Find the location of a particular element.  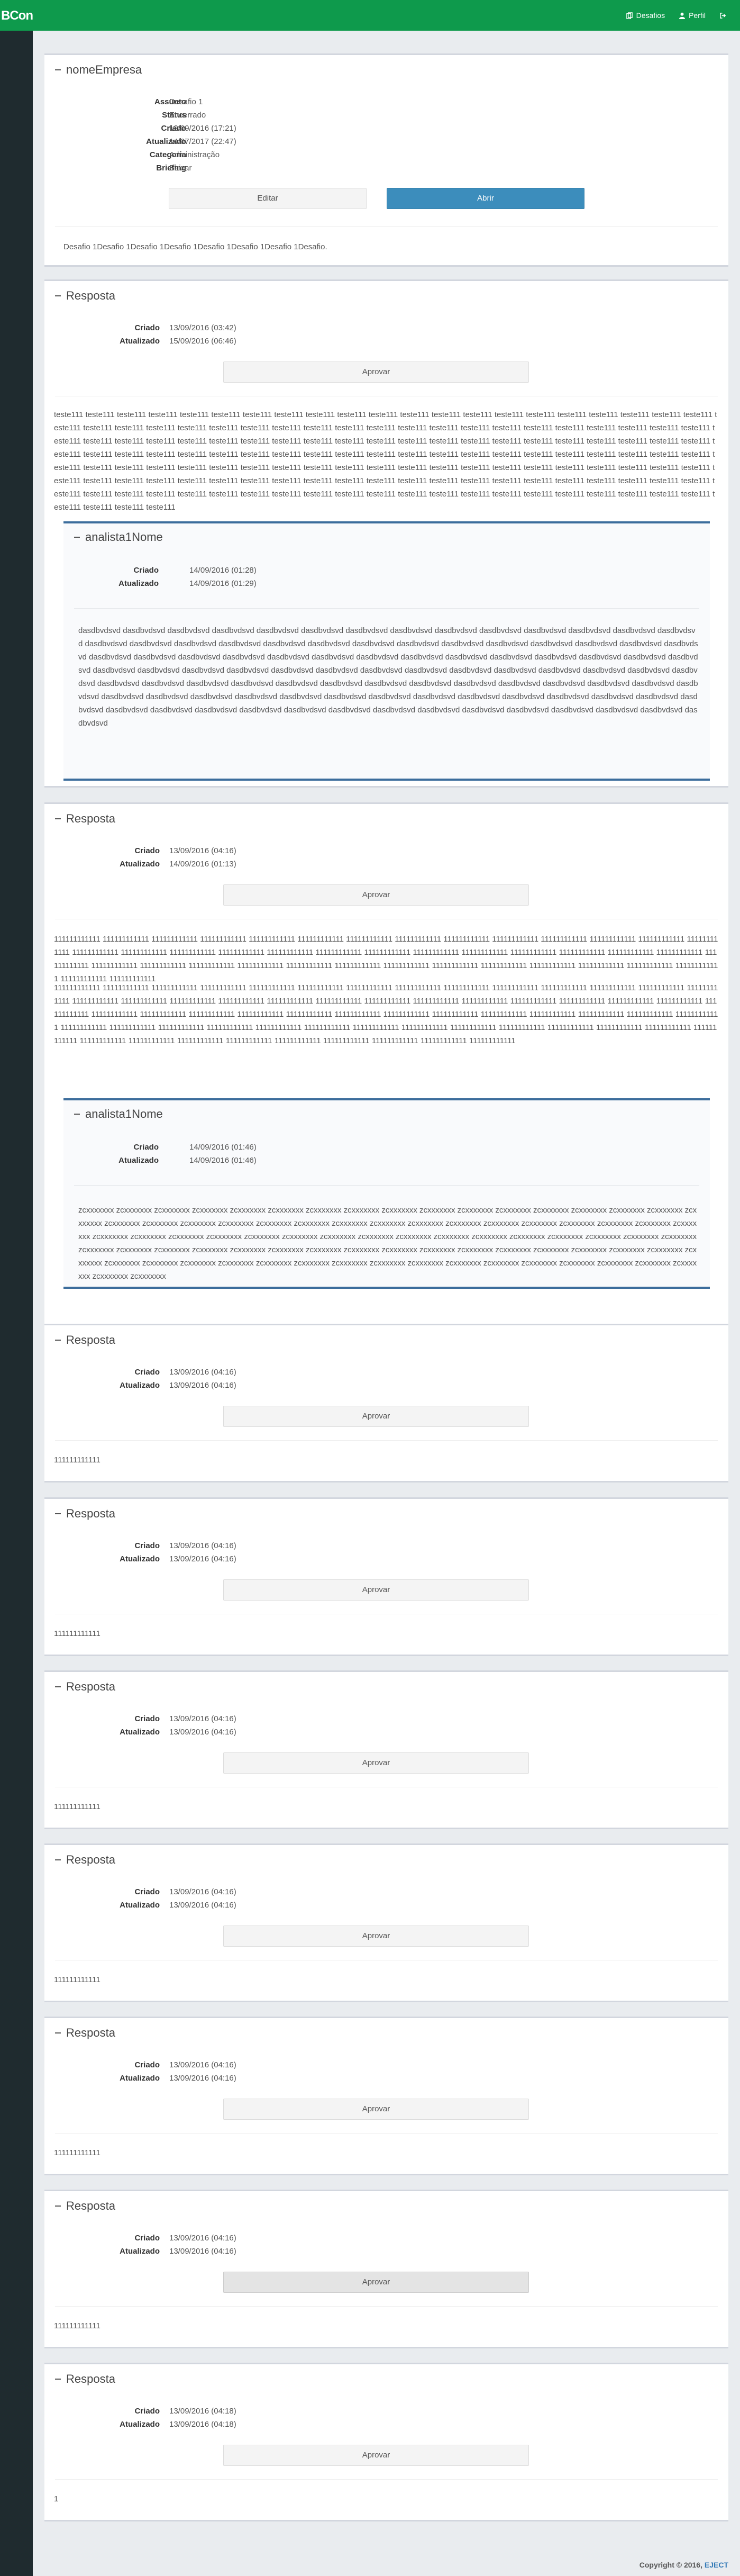

desafio-title: nomeEmpresa is located at coordinates (104, 69).